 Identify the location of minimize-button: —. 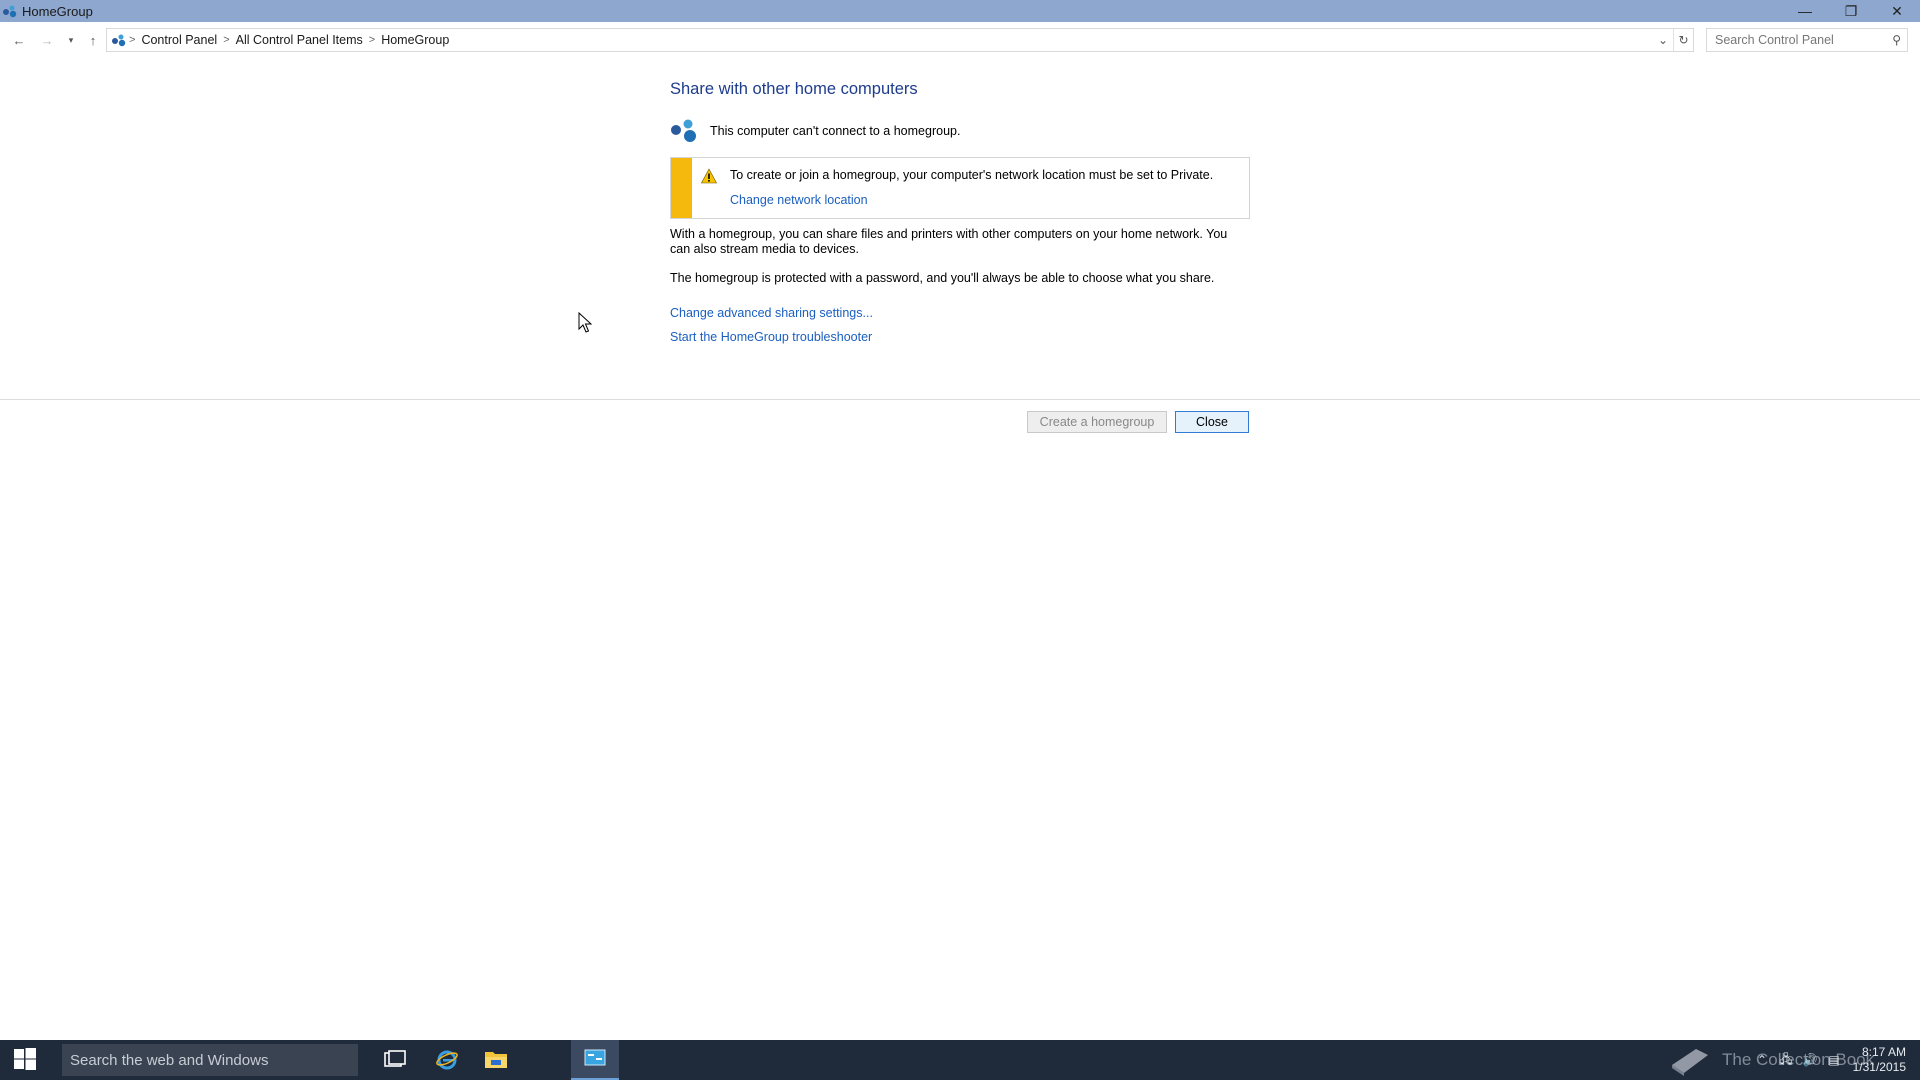
(1805, 11).